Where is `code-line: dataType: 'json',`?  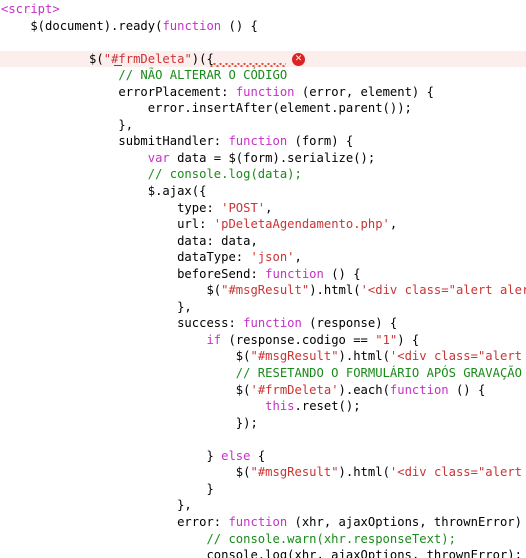
code-line: dataType: 'json', is located at coordinates (263, 257).